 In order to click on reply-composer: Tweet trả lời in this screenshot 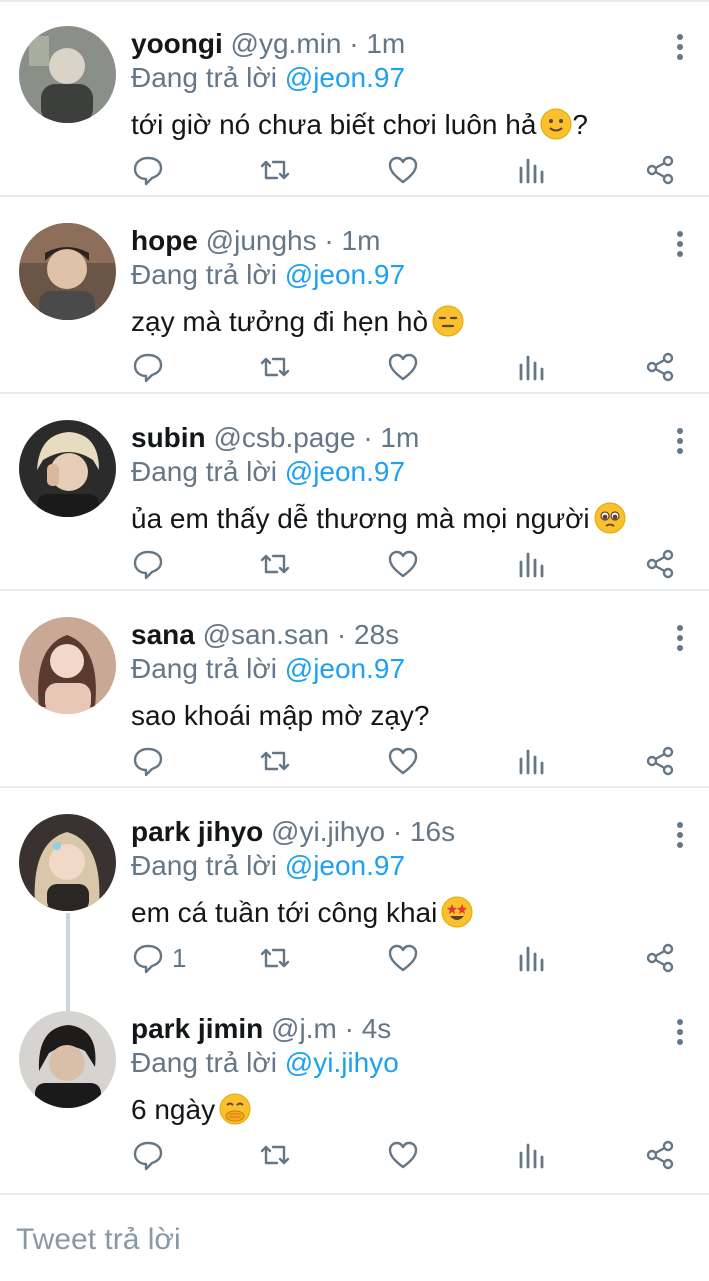, I will do `click(354, 1237)`.